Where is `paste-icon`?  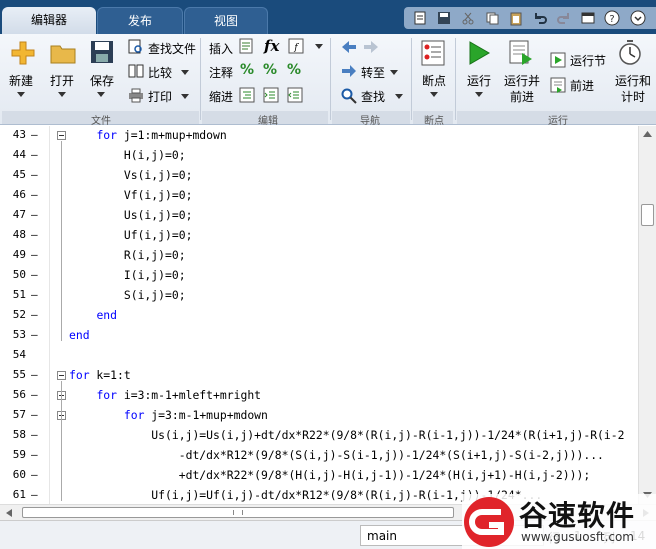
paste-icon is located at coordinates (516, 18).